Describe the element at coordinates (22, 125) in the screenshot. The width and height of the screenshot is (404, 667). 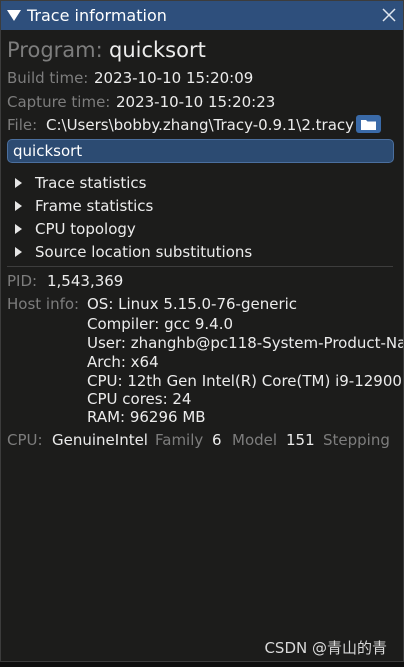
I see `file-label: File:` at that location.